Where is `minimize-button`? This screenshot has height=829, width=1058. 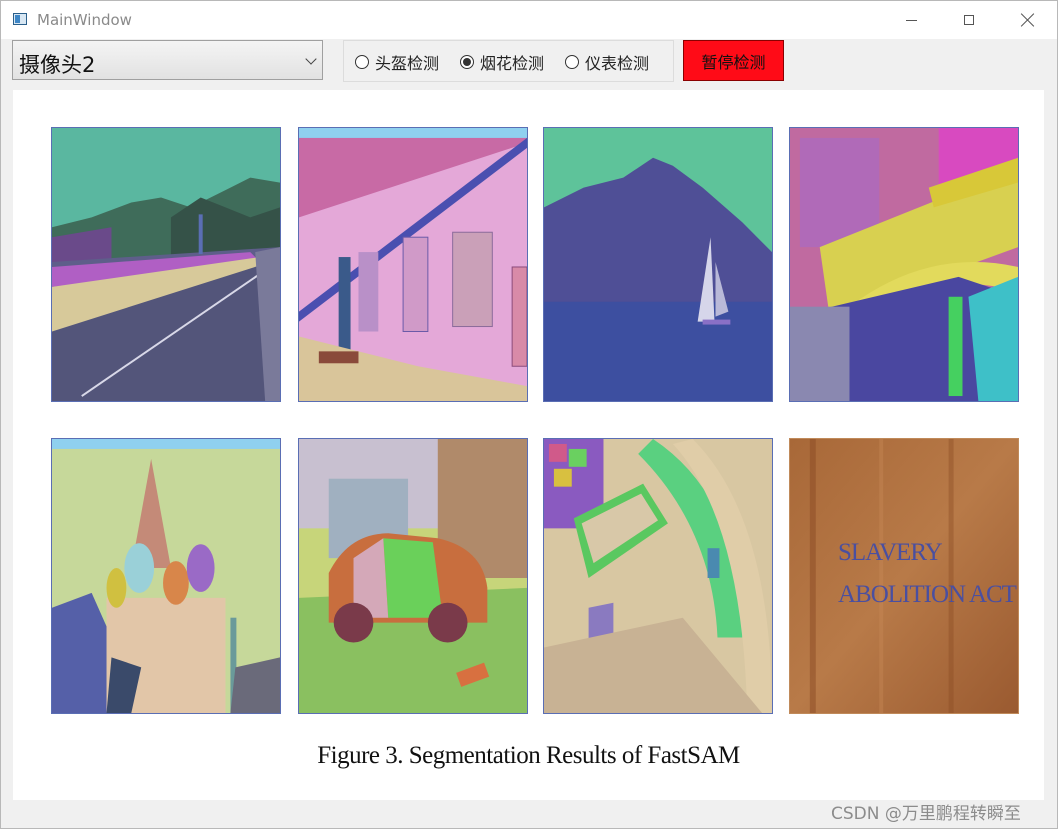 minimize-button is located at coordinates (911, 20).